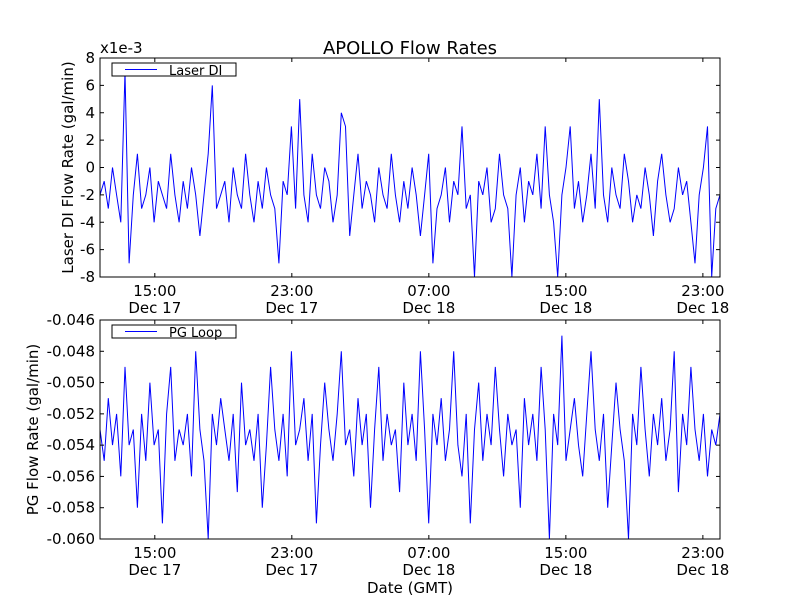 Image resolution: width=800 pixels, height=600 pixels. Describe the element at coordinates (87, 250) in the screenshot. I see `y-tick-label: -6` at that location.